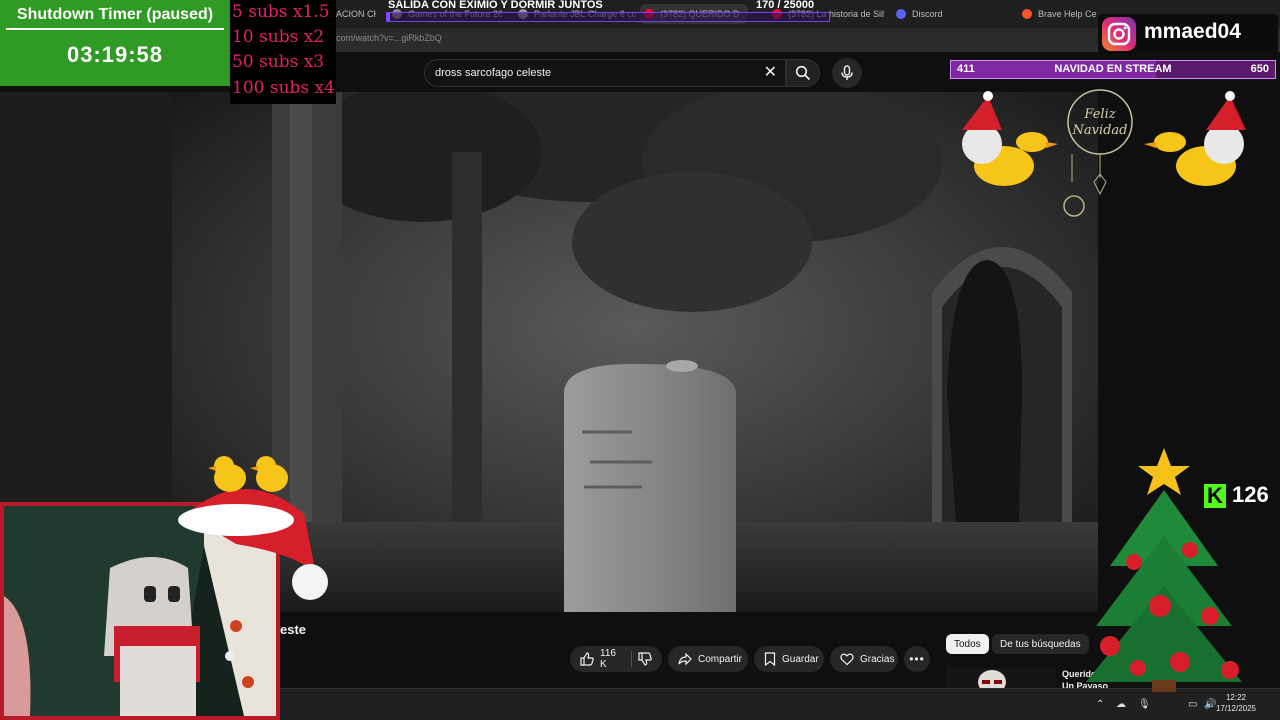 The height and width of the screenshot is (720, 1280). I want to click on subs-tier: 10 subs x2, so click(278, 37).